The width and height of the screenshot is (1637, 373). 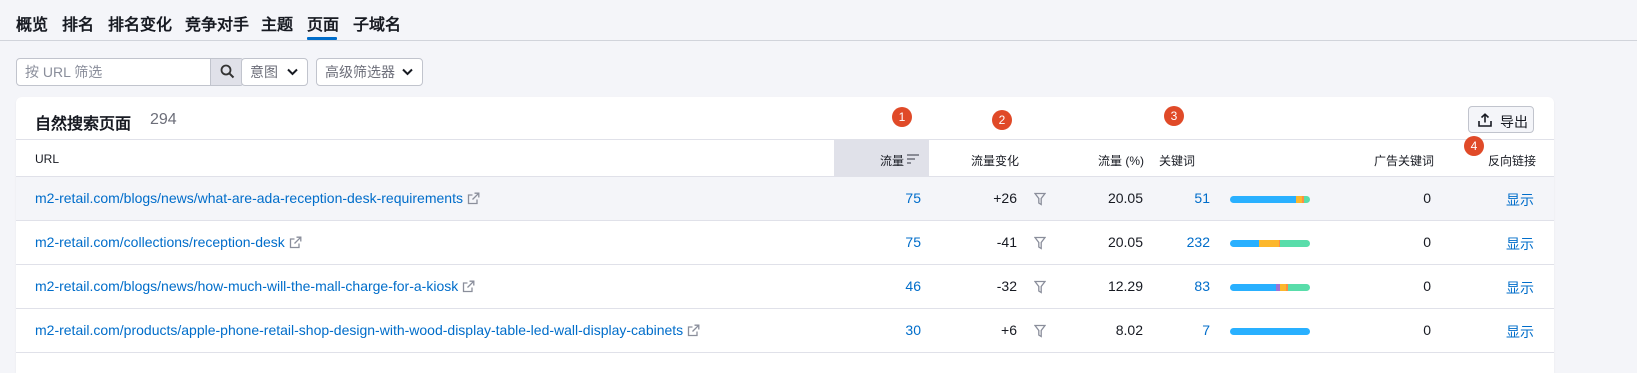 I want to click on url-filter, so click(x=130, y=72).